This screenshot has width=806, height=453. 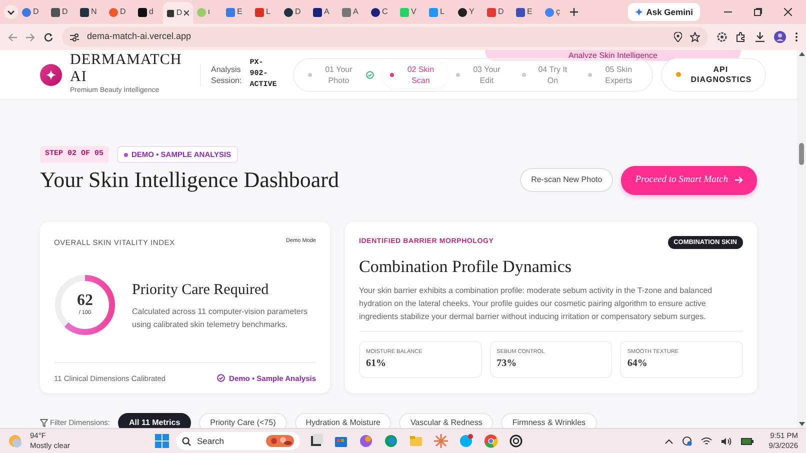 What do you see at coordinates (468, 12) in the screenshot?
I see `browser-tab: Y` at bounding box center [468, 12].